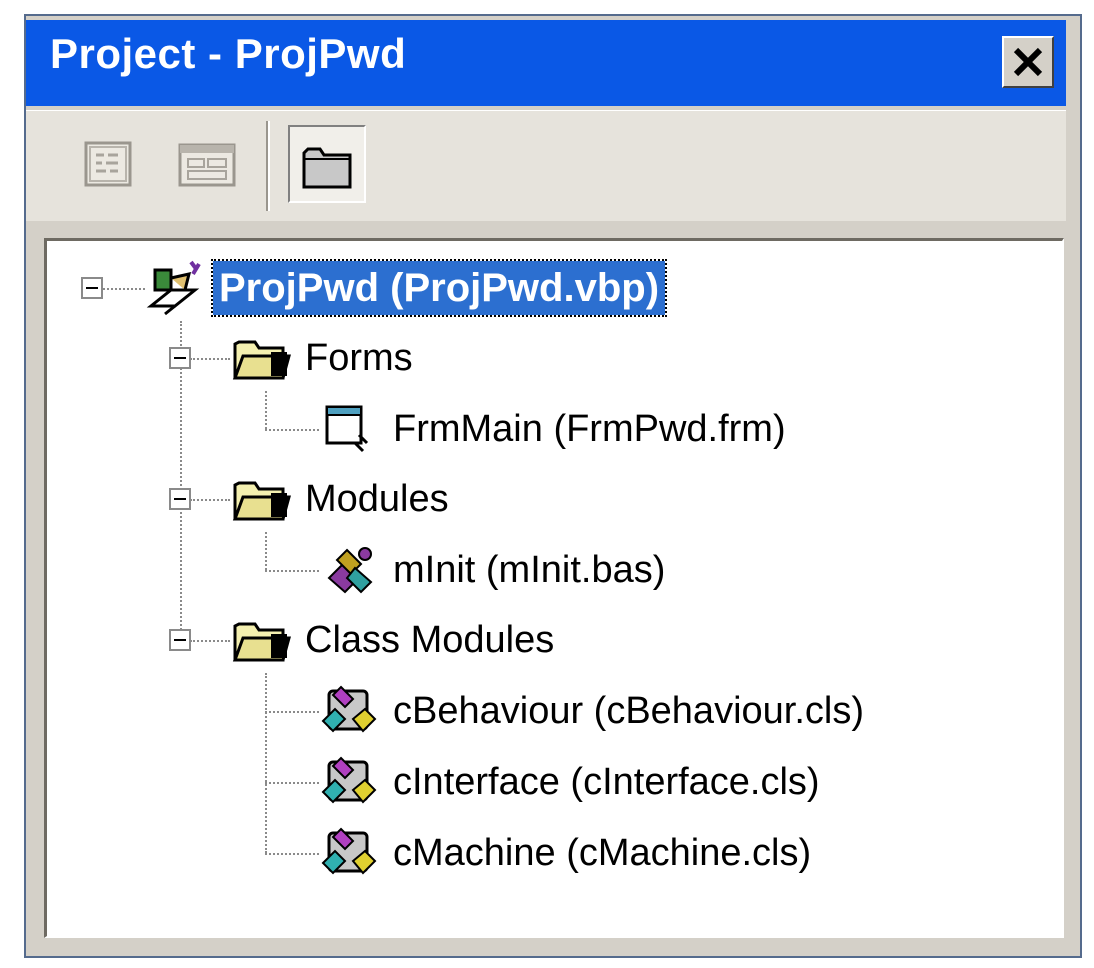 The image size is (1094, 968). I want to click on toolbar-separator, so click(268, 166).